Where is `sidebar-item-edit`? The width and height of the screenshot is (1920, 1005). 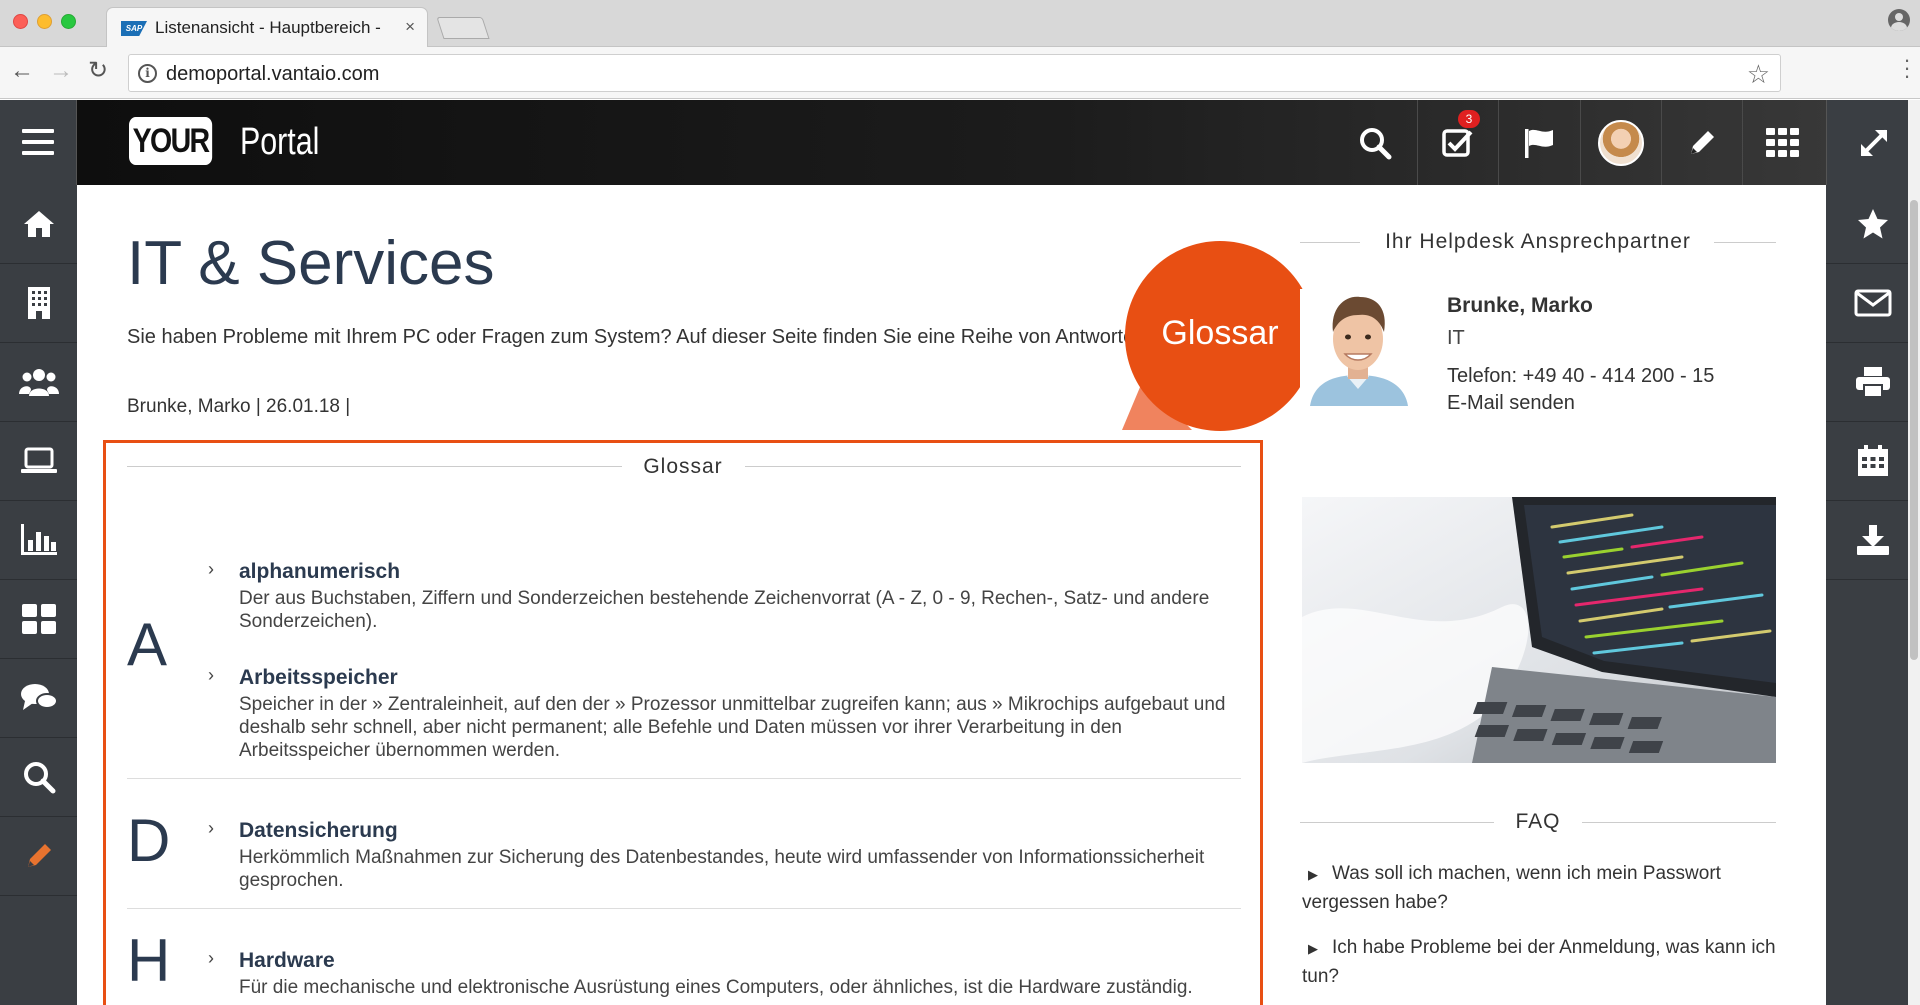 sidebar-item-edit is located at coordinates (38, 856).